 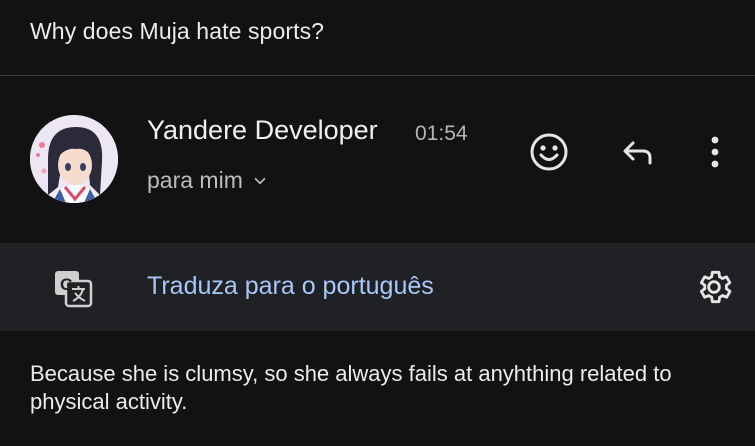 I want to click on recipient-label: para mim, so click(x=195, y=180).